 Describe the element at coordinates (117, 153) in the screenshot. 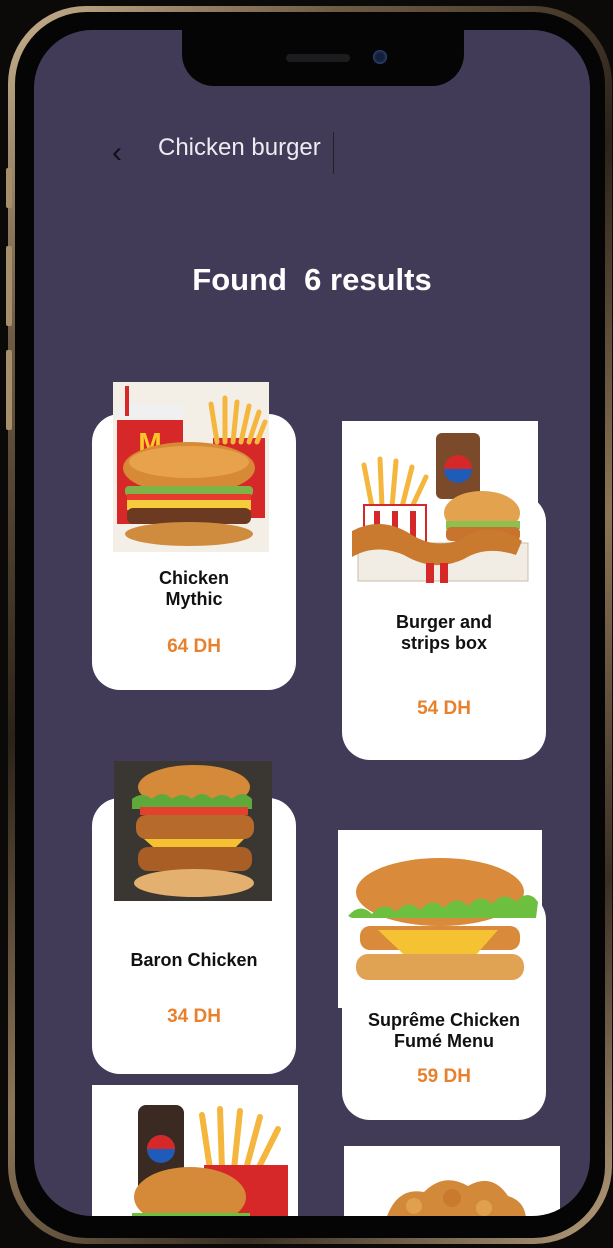

I see `back-arrow-icon: ‹` at that location.